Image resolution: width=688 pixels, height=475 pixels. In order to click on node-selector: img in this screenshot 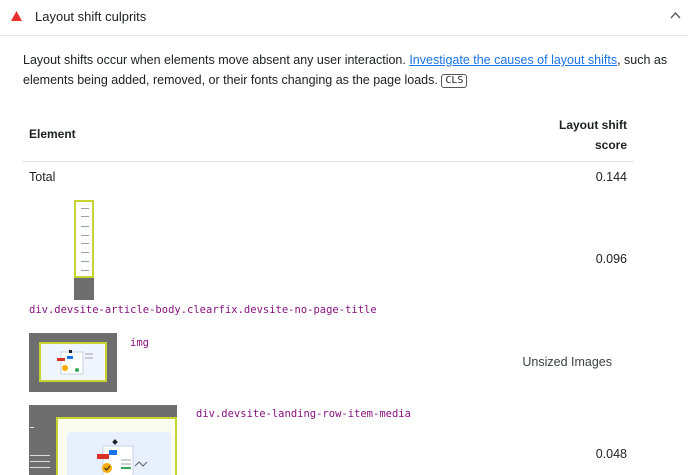, I will do `click(139, 343)`.